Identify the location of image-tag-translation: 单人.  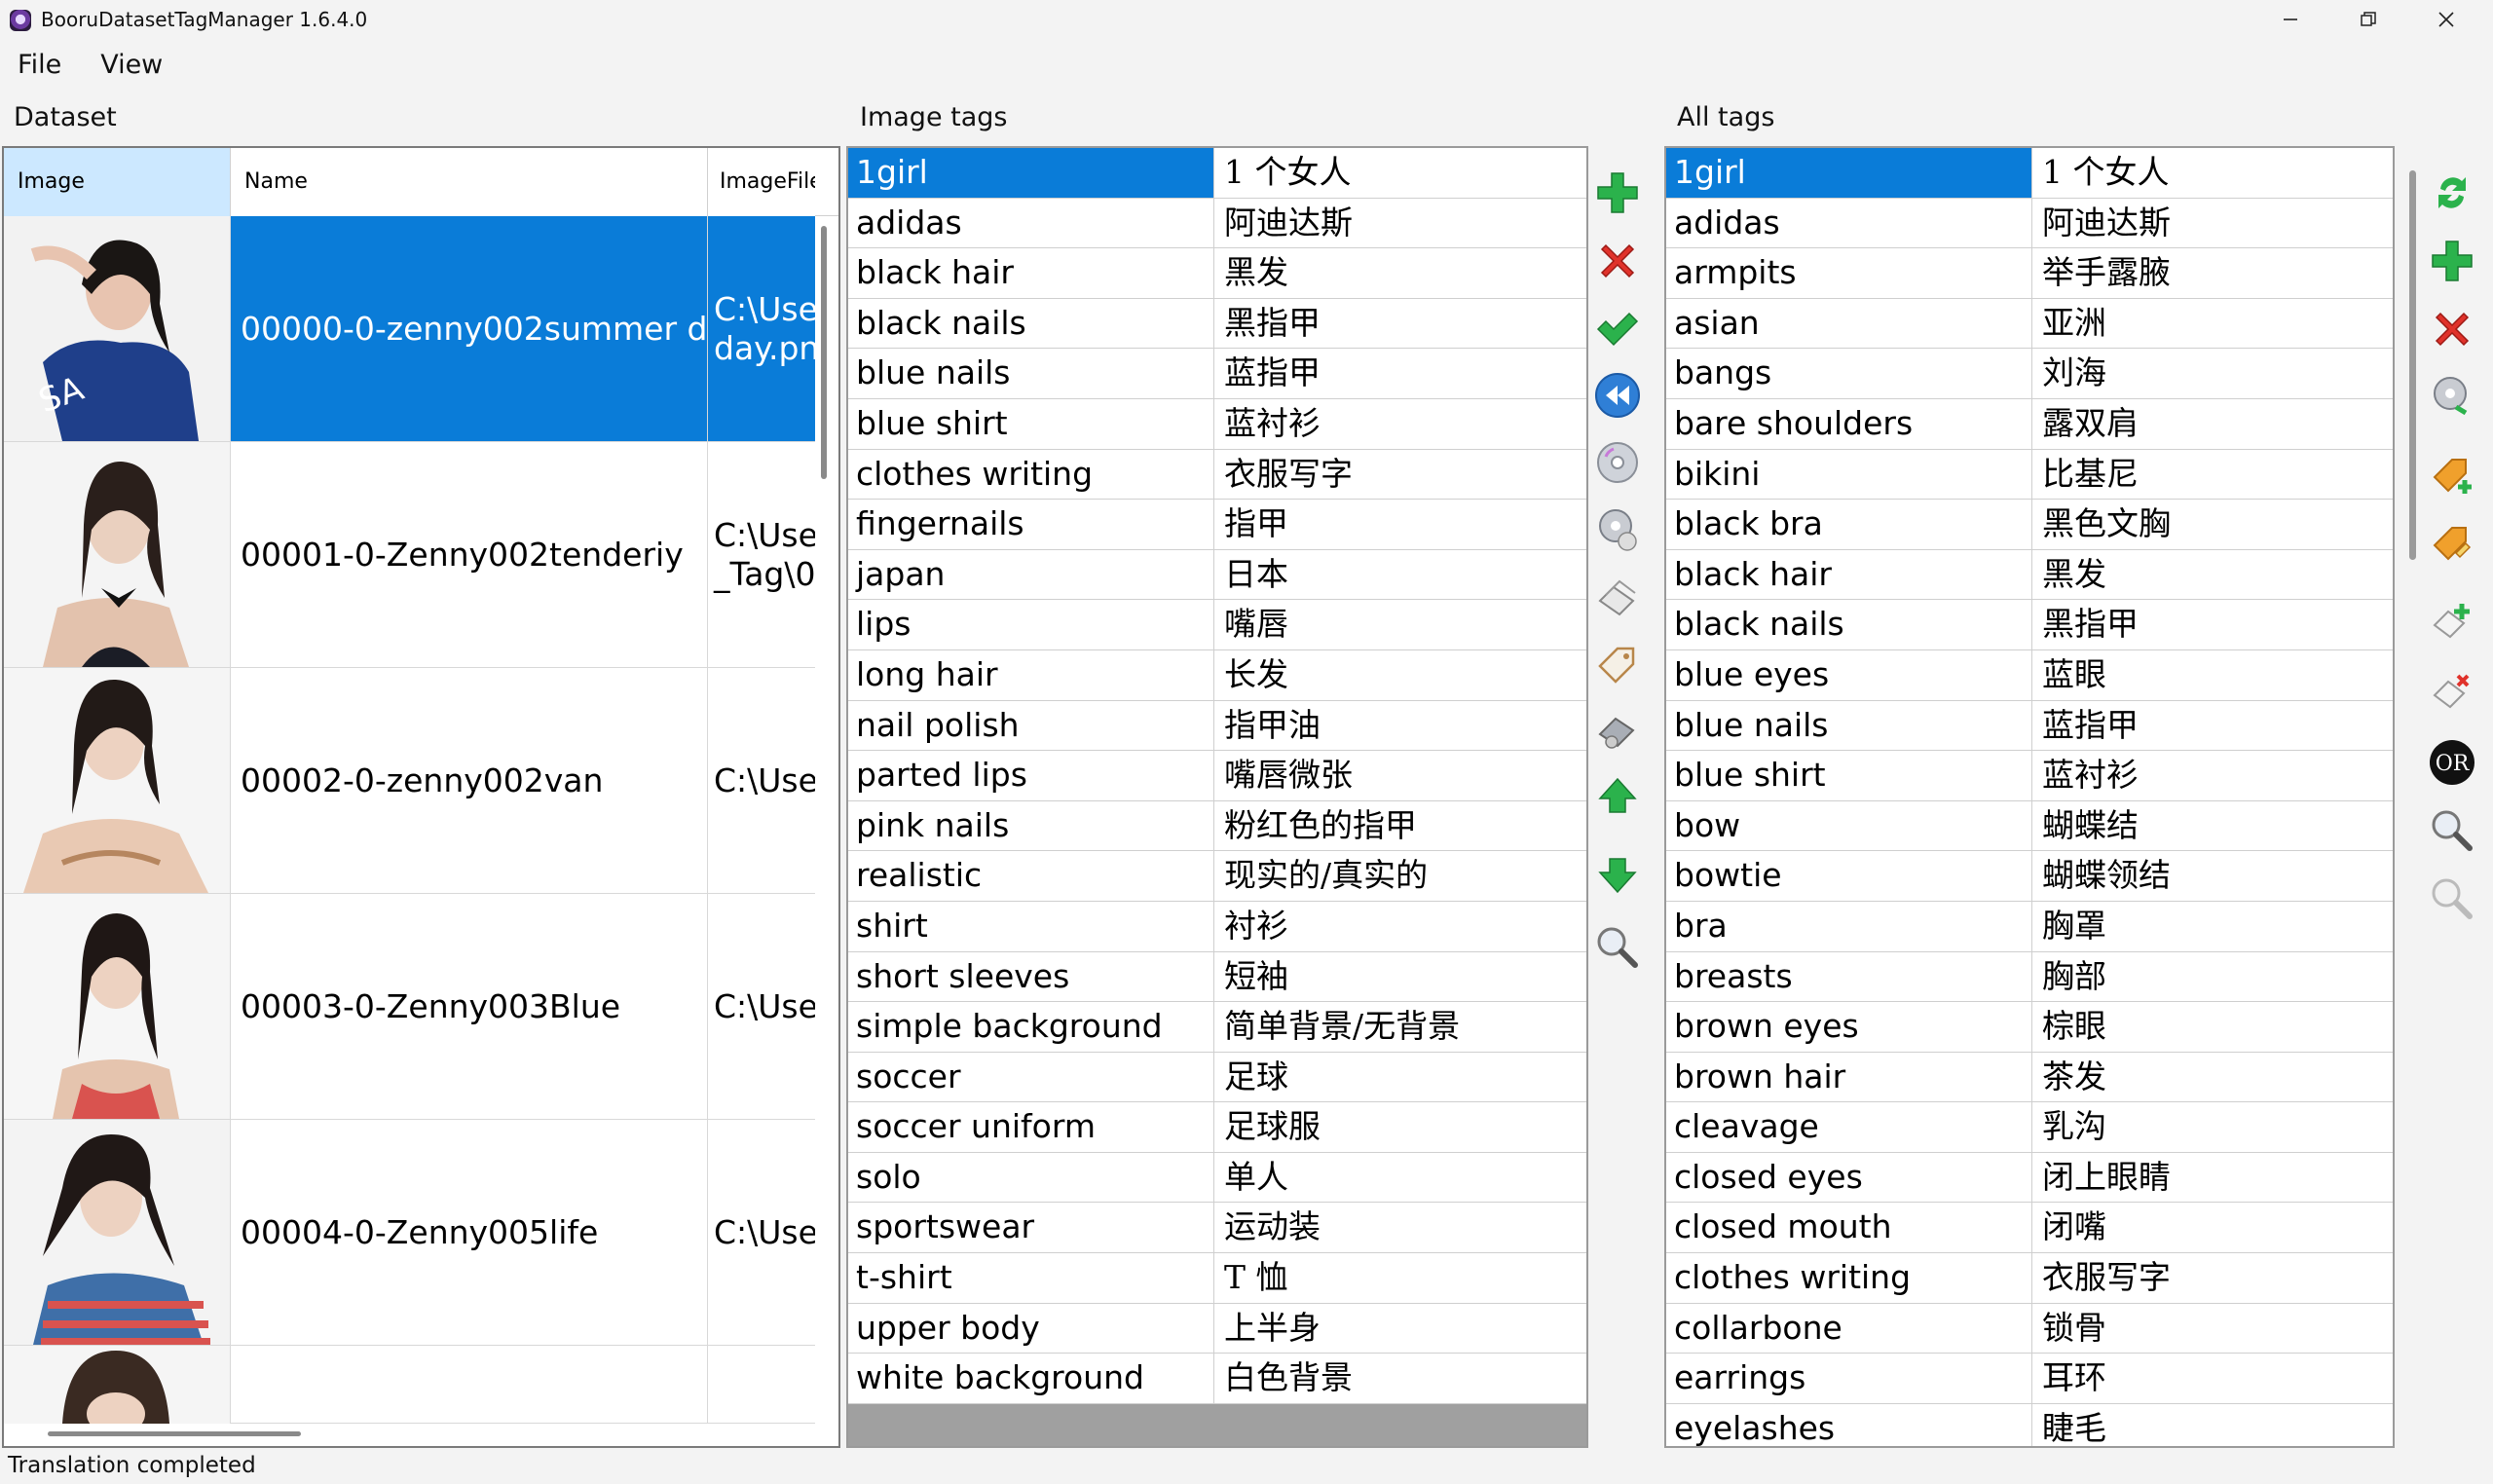
(1256, 1176).